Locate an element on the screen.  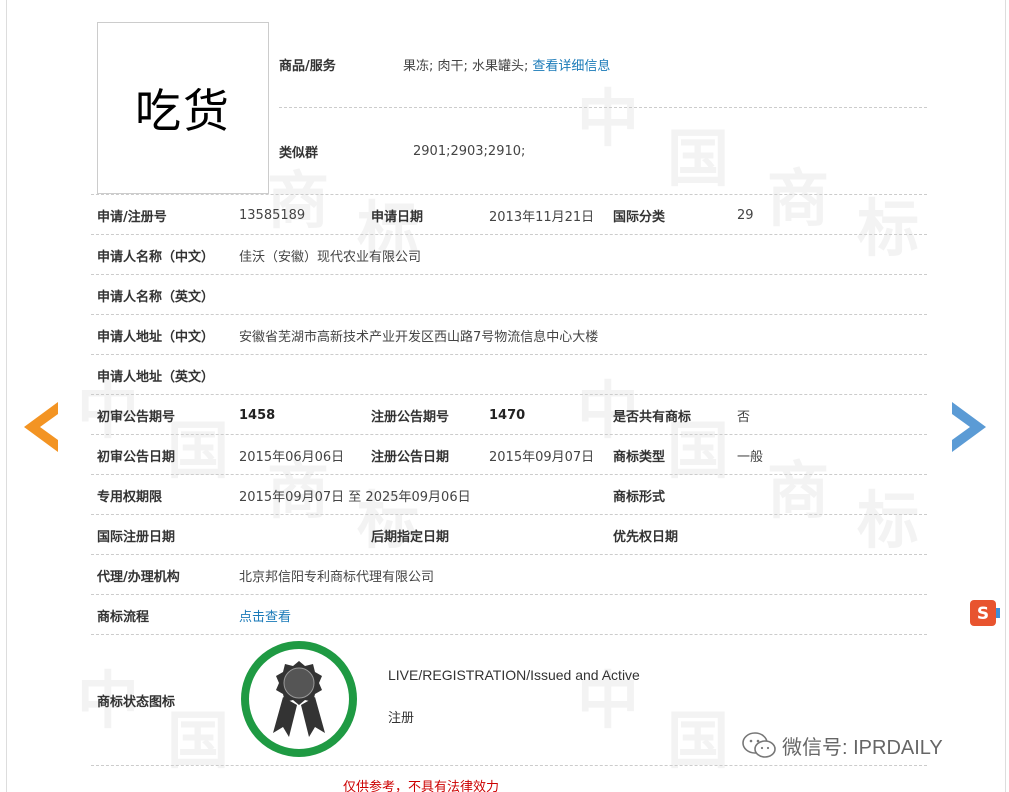
tm-form-label: 商标形式 is located at coordinates (639, 497).